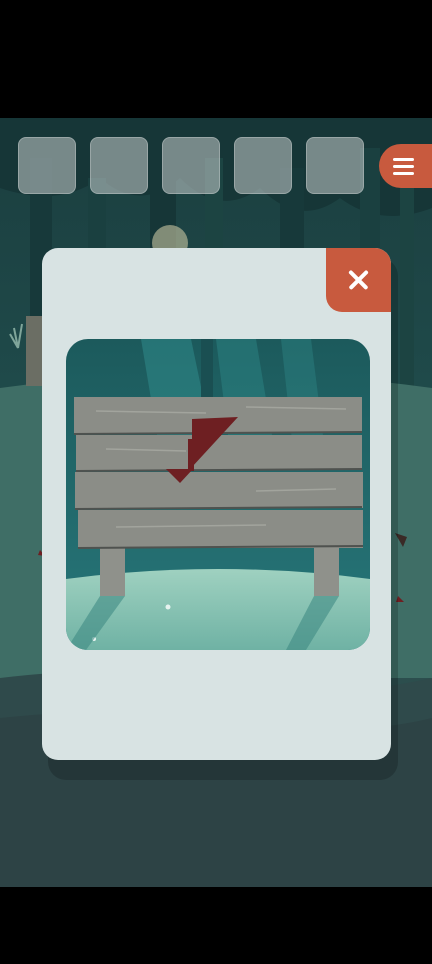 The height and width of the screenshot is (964, 432). What do you see at coordinates (358, 280) in the screenshot?
I see `close-button` at bounding box center [358, 280].